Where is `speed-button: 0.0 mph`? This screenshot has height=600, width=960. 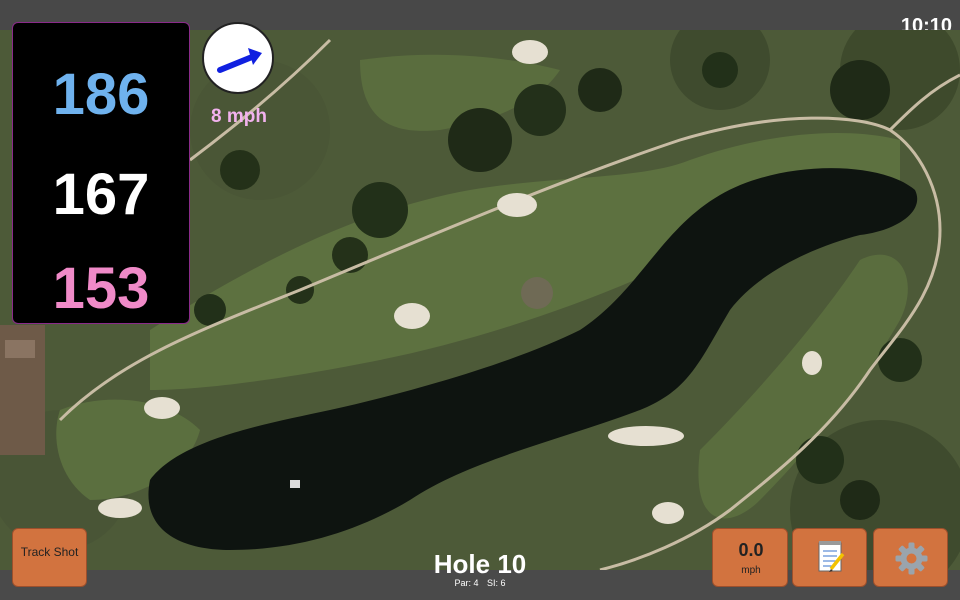 speed-button: 0.0 mph is located at coordinates (750, 557).